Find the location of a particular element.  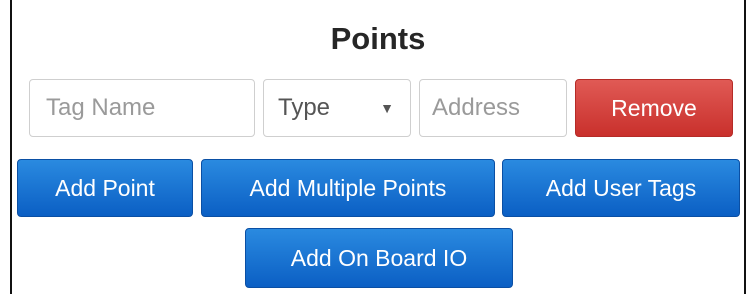

add-multiple-points-button: Add Multiple Points is located at coordinates (348, 188).